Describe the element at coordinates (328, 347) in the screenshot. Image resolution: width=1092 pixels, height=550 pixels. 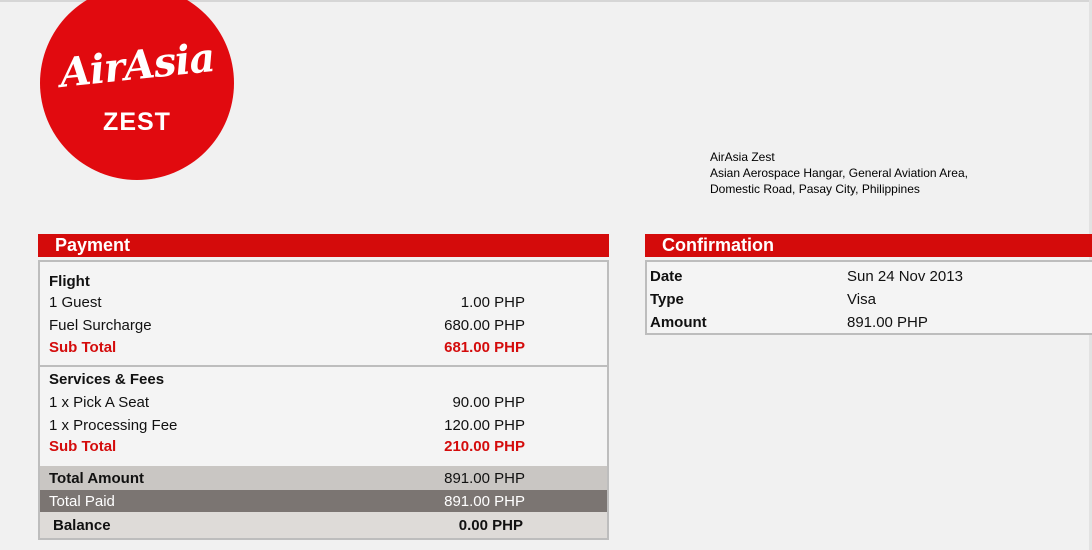
I see `flight-subtotal-row: Sub Total 681.00 PHP` at that location.